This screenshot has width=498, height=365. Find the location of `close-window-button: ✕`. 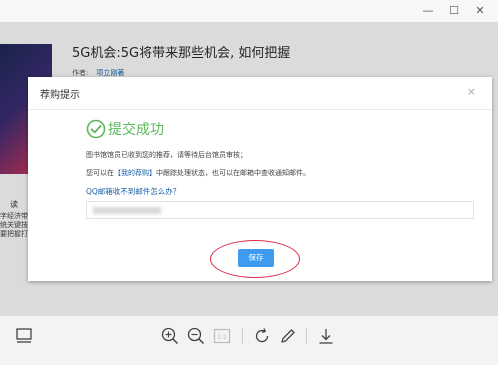

close-window-button: ✕ is located at coordinates (480, 11).